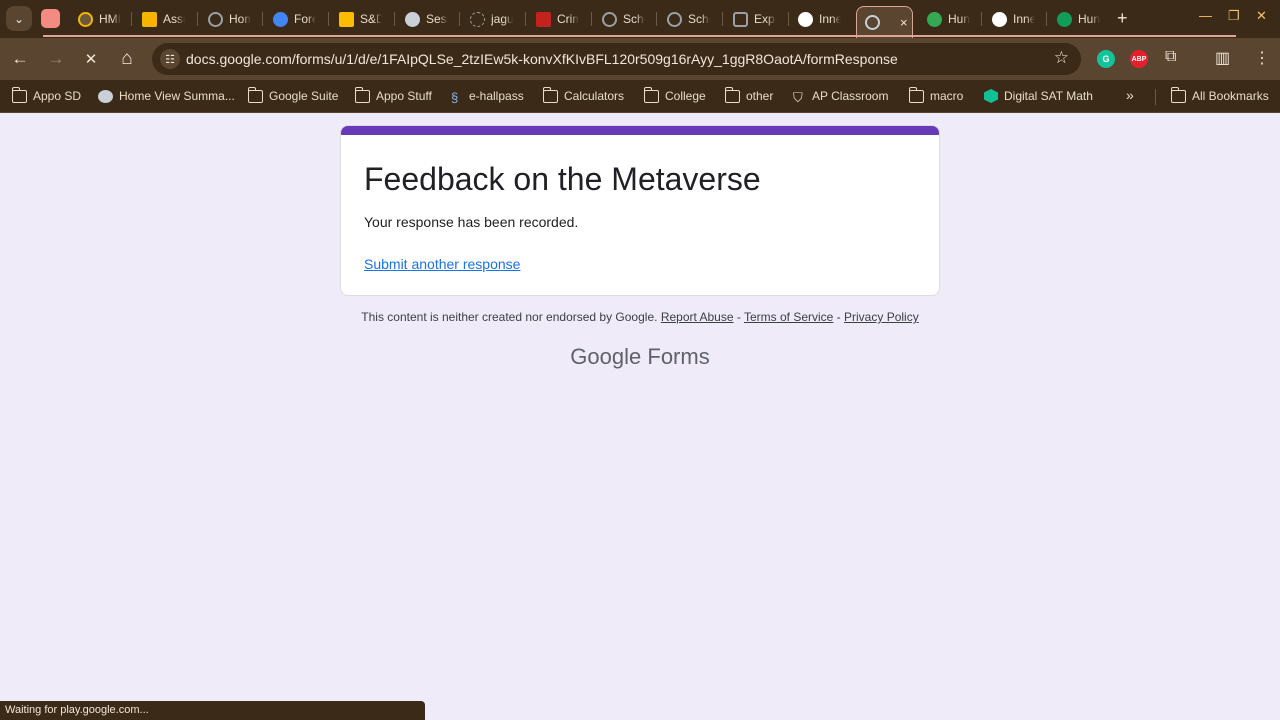 This screenshot has width=1280, height=720. Describe the element at coordinates (1230, 96) in the screenshot. I see `all-bookmarks-label: All Bookmarks` at that location.